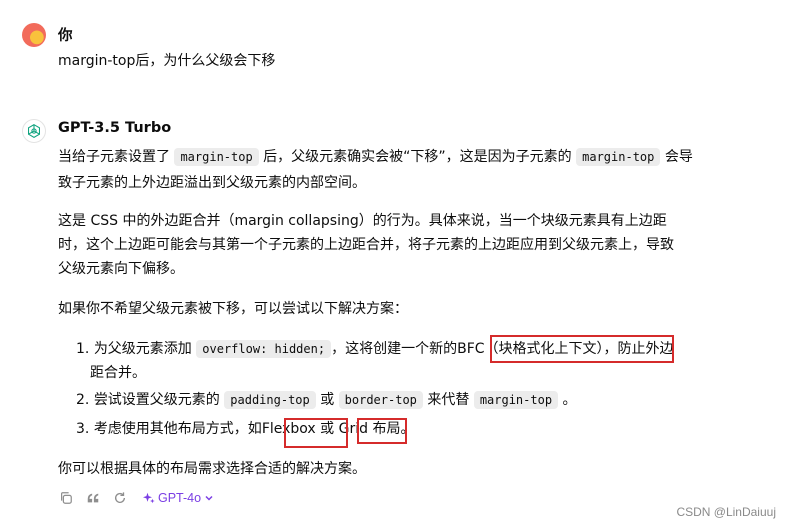 The height and width of the screenshot is (529, 790). Describe the element at coordinates (288, 429) in the screenshot. I see `text: Flexbox` at that location.